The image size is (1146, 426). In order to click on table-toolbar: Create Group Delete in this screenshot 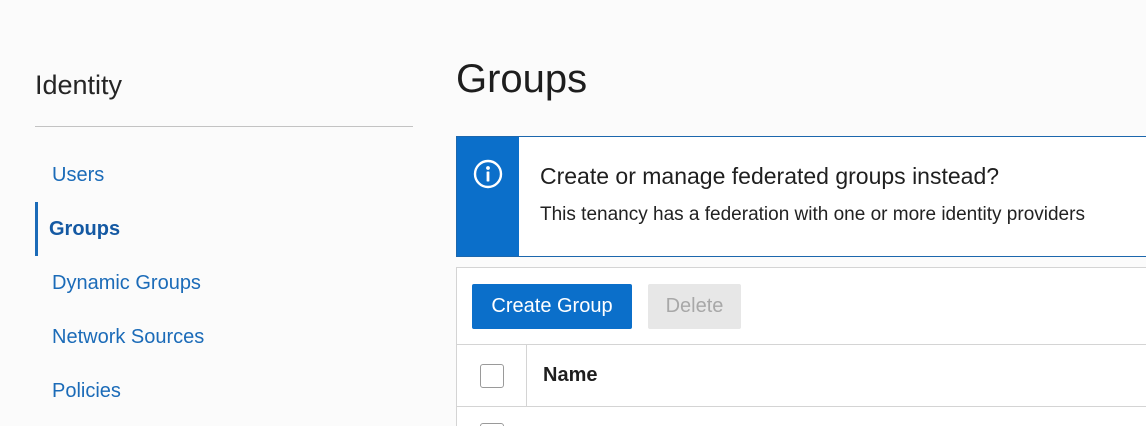, I will do `click(801, 306)`.